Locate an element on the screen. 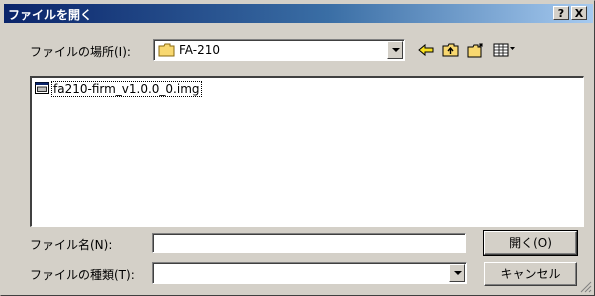 The image size is (595, 296). new-folder-icon is located at coordinates (476, 50).